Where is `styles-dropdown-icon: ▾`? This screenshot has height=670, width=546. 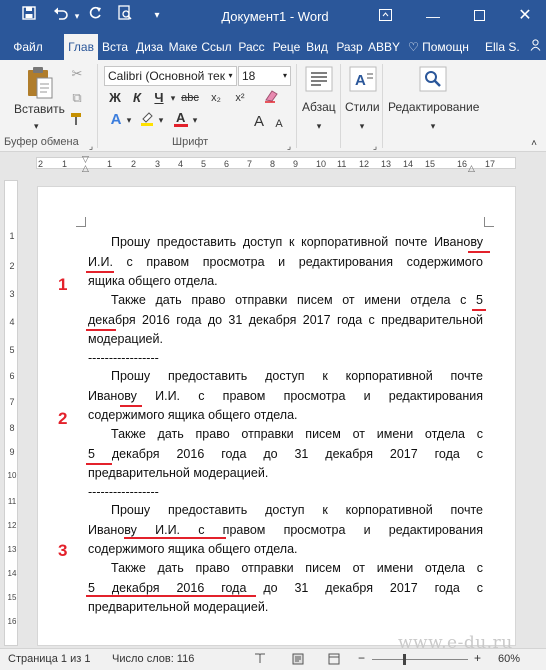 styles-dropdown-icon: ▾ is located at coordinates (362, 126).